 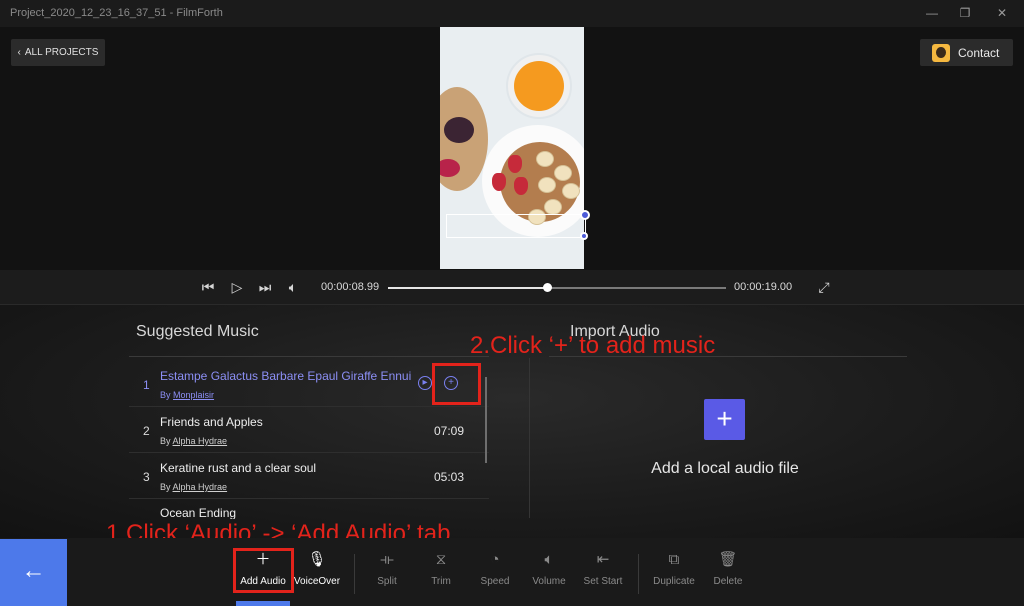 What do you see at coordinates (603, 573) in the screenshot?
I see `set-start-tool: ⇤ Set Start` at bounding box center [603, 573].